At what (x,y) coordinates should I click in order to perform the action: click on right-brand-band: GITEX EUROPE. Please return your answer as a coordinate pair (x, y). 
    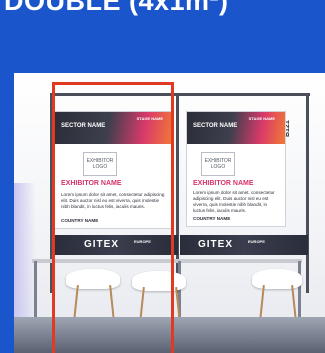
    Looking at the image, I should click on (244, 245).